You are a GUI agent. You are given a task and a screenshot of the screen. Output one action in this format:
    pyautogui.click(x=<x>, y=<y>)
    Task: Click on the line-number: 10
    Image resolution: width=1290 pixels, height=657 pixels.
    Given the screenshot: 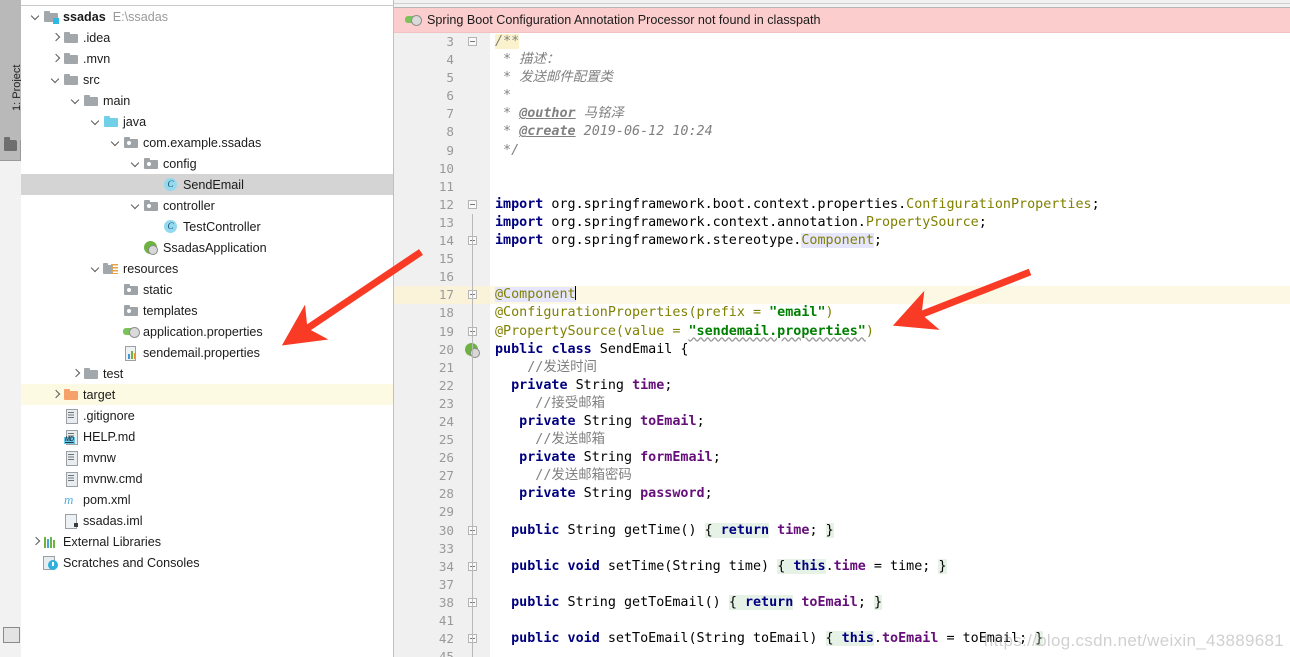 What is the action you would take?
    pyautogui.click(x=427, y=168)
    